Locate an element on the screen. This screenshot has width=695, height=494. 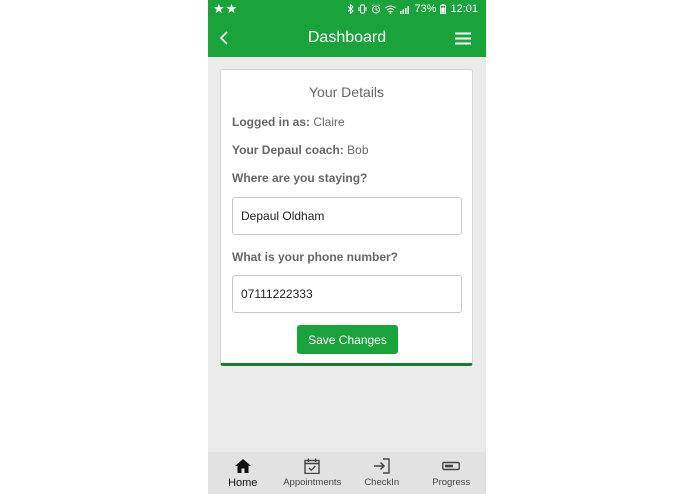
staying-label: Where are you staying? is located at coordinates (300, 178).